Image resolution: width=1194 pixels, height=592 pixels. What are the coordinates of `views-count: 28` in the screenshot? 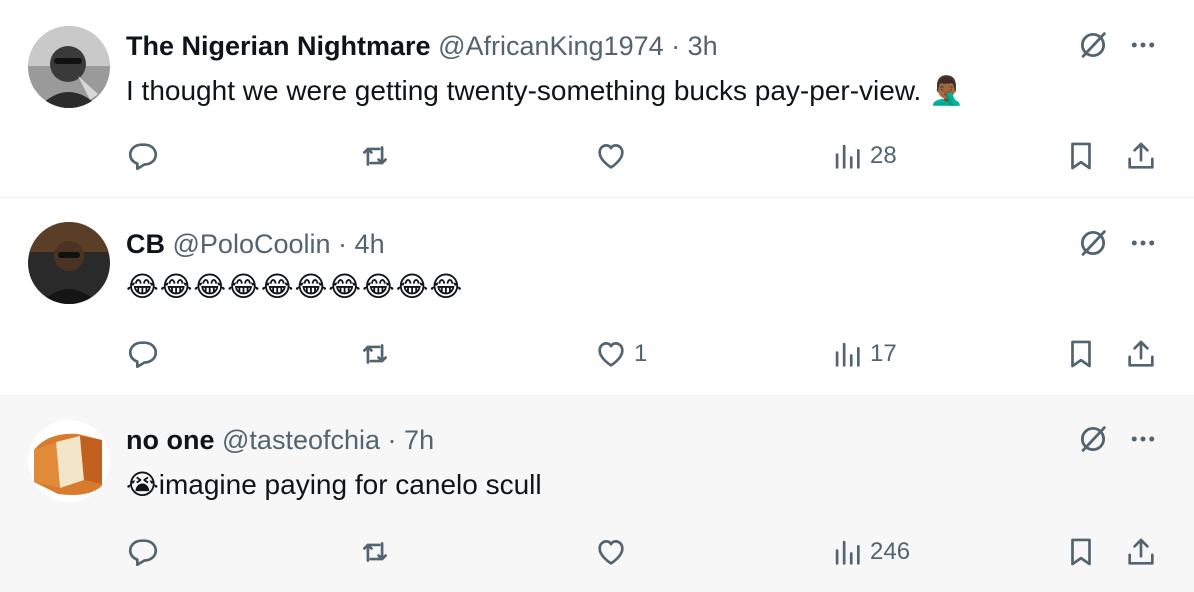 It's located at (883, 155).